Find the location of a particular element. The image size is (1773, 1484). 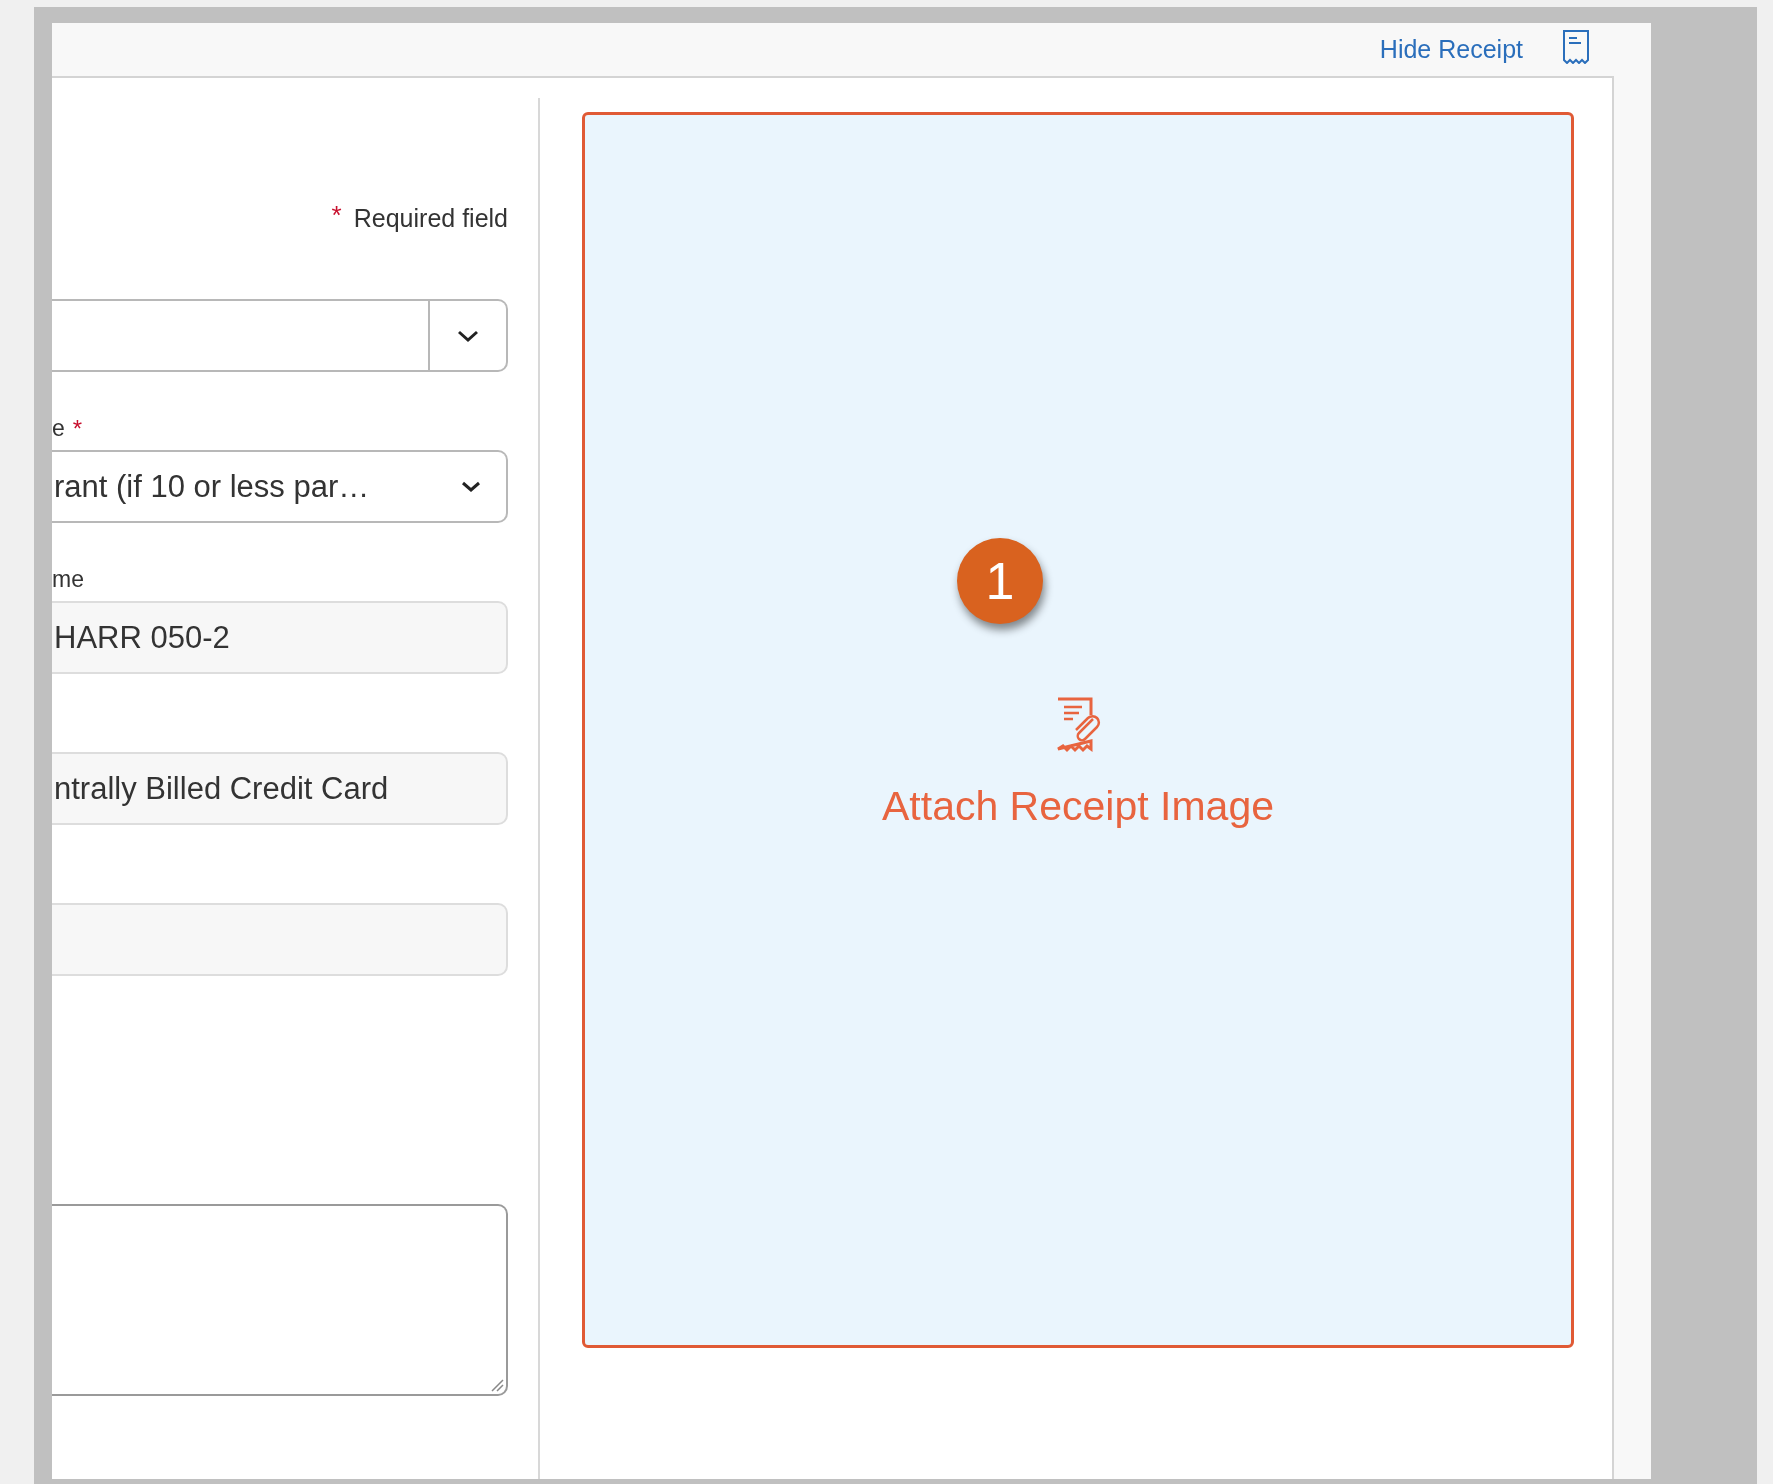

attach-receipt-link: Attach Receipt Image is located at coordinates (1078, 806).